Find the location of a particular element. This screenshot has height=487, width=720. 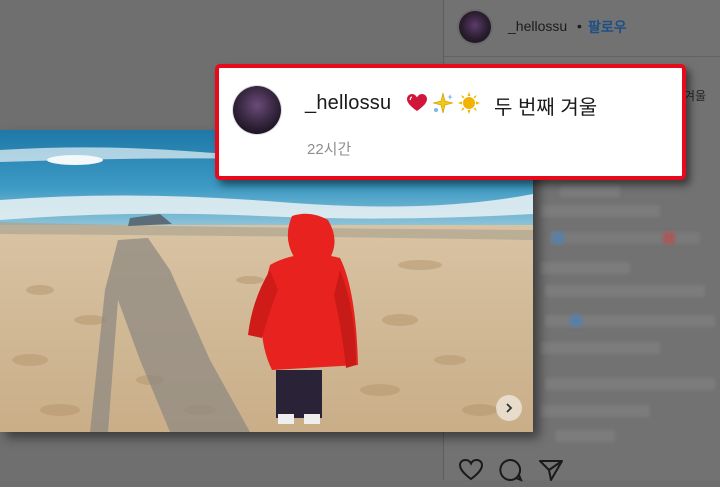

sun-icon is located at coordinates (469, 105).